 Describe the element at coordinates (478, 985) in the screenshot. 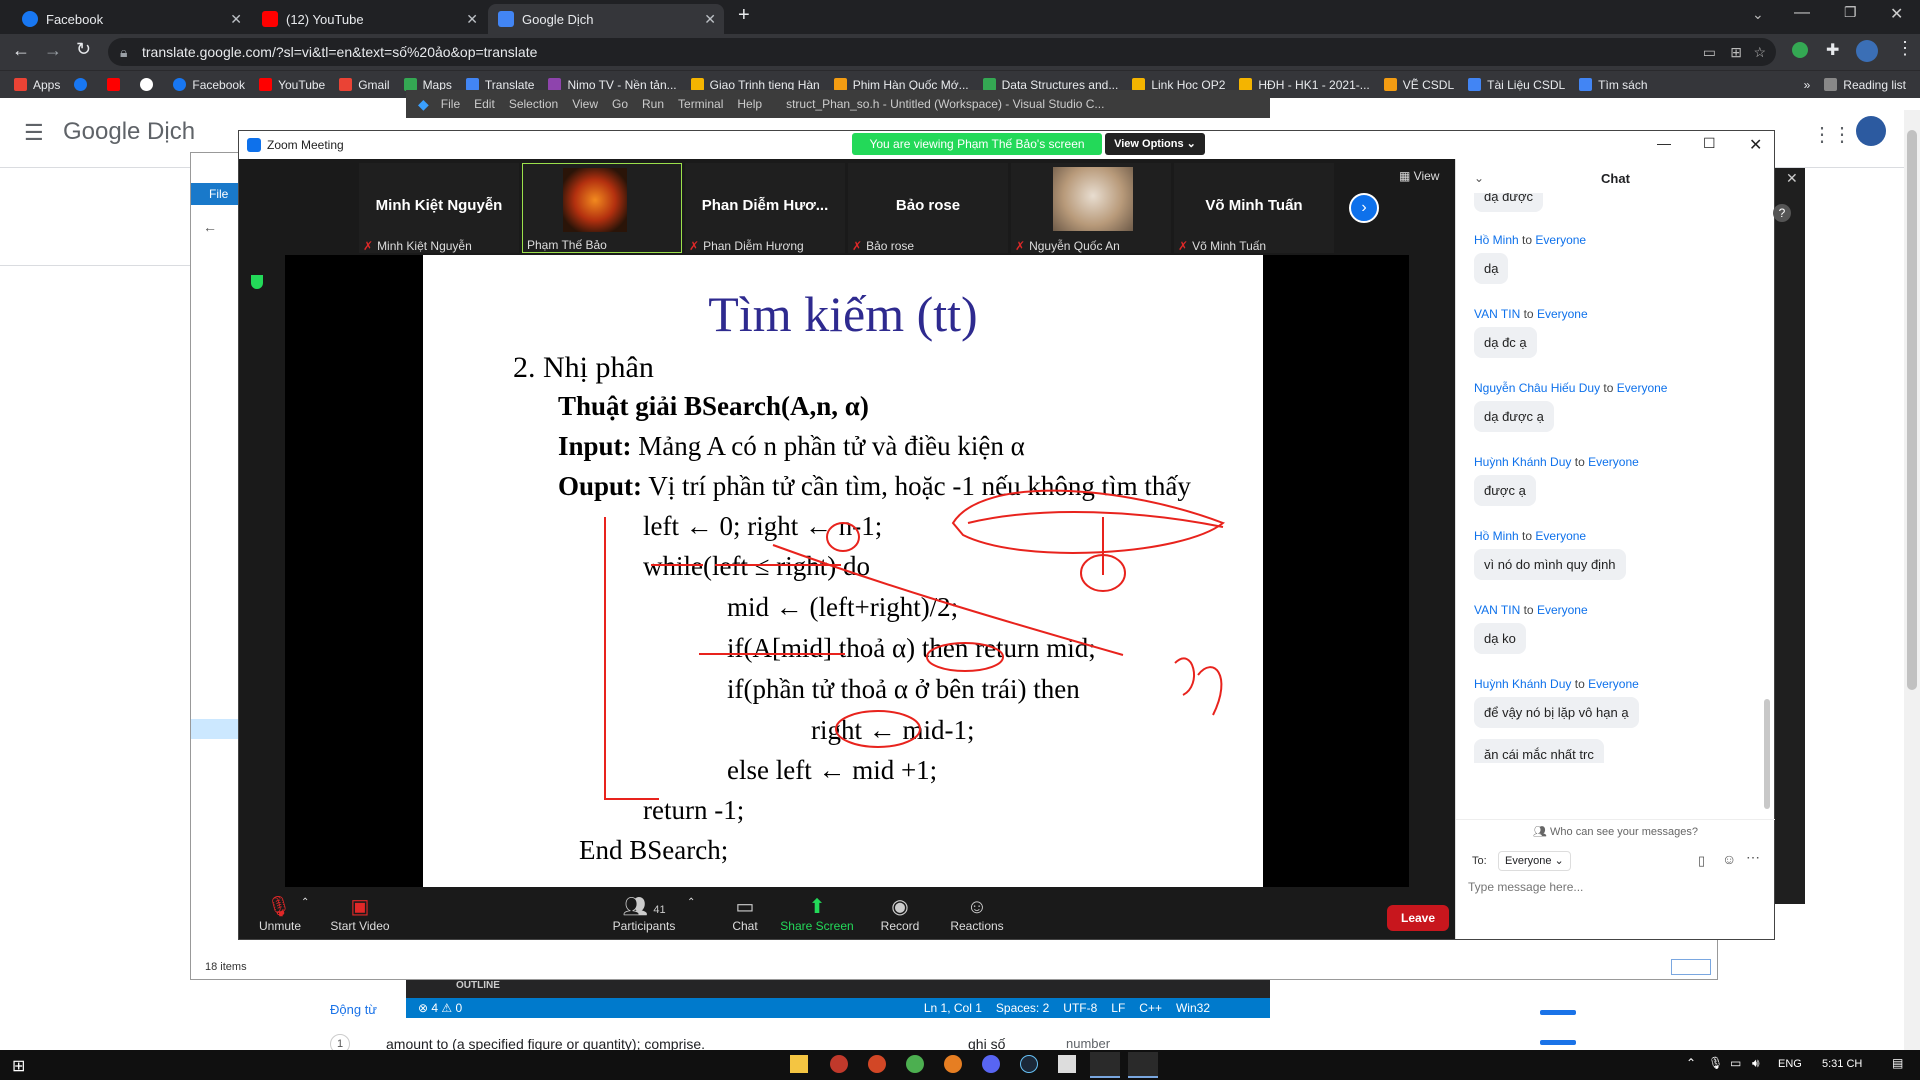

I see `outline-section: OUTLINE` at that location.